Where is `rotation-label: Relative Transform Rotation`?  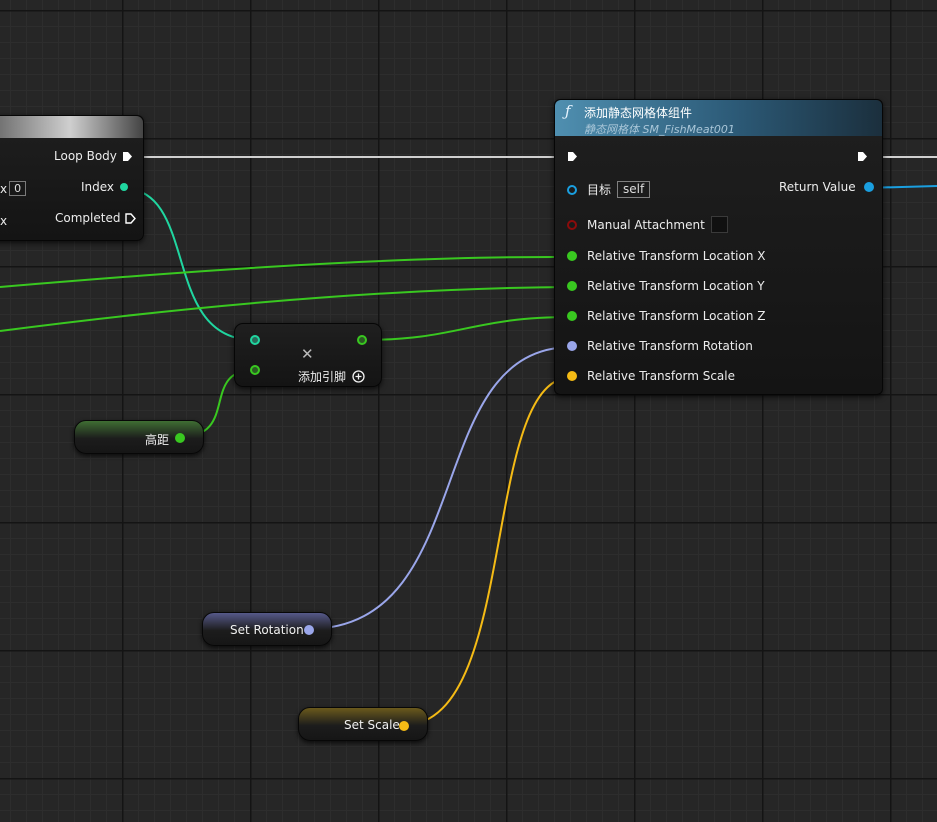 rotation-label: Relative Transform Rotation is located at coordinates (670, 346).